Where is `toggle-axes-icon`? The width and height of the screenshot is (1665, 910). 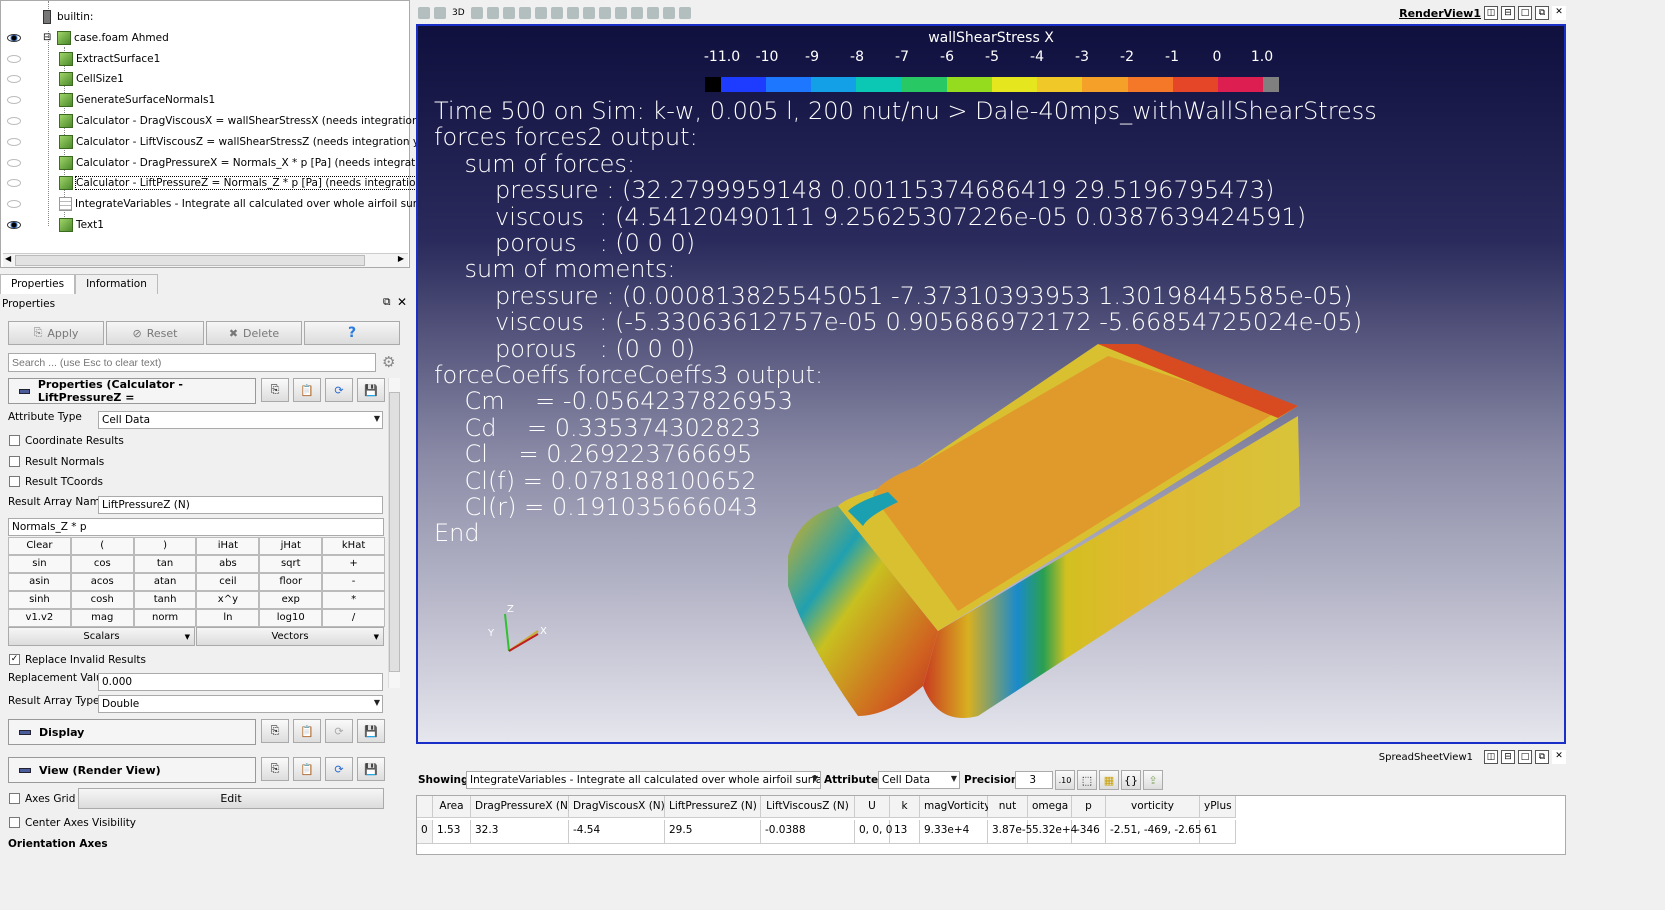 toggle-axes-icon is located at coordinates (476, 13).